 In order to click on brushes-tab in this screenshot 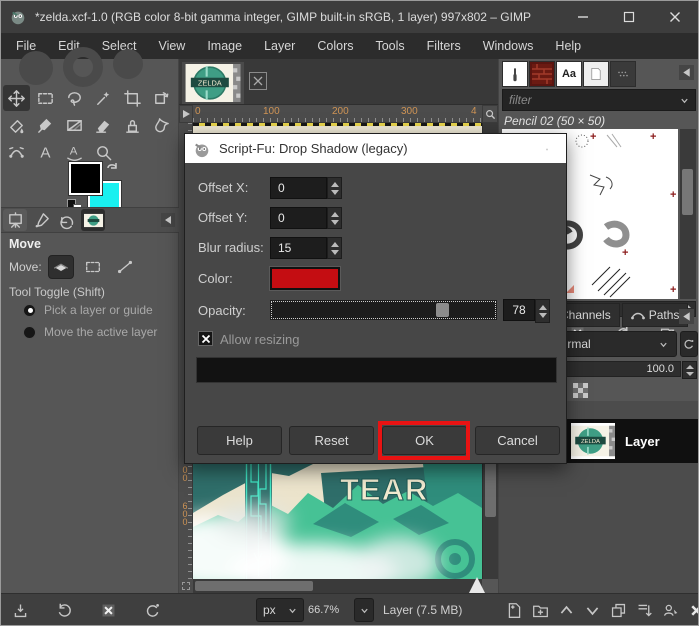, I will do `click(515, 74)`.